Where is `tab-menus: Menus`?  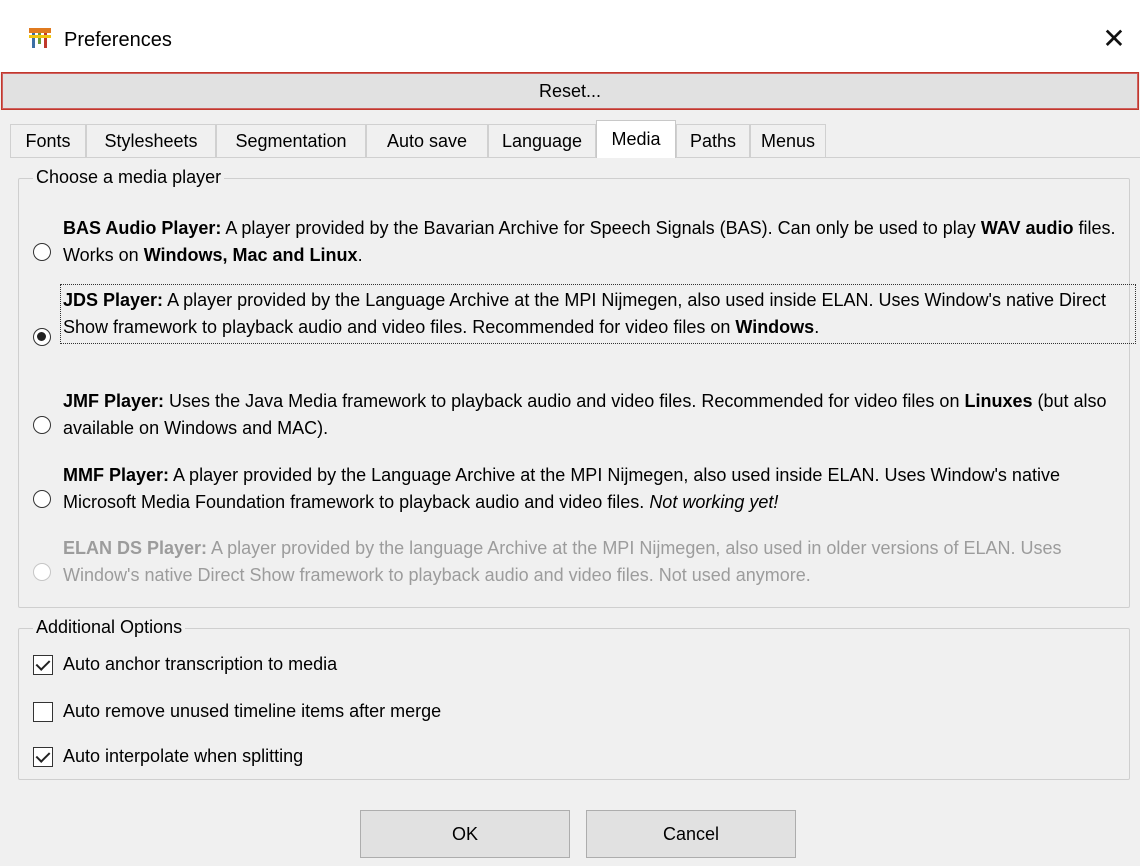
tab-menus: Menus is located at coordinates (788, 140).